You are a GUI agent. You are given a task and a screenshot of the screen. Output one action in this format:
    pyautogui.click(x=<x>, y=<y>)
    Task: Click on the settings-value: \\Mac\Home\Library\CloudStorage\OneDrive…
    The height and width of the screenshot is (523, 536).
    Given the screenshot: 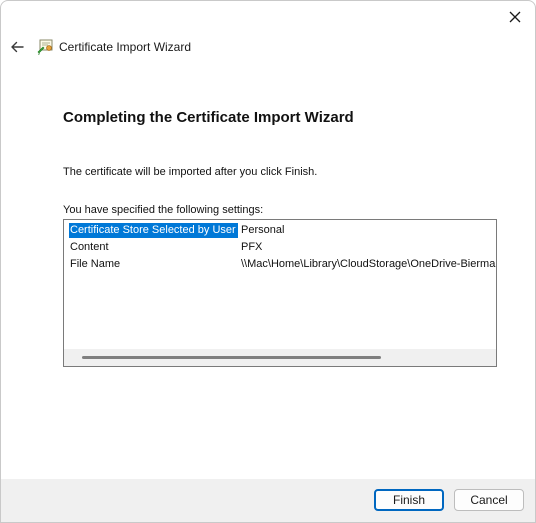 What is the action you would take?
    pyautogui.click(x=369, y=264)
    